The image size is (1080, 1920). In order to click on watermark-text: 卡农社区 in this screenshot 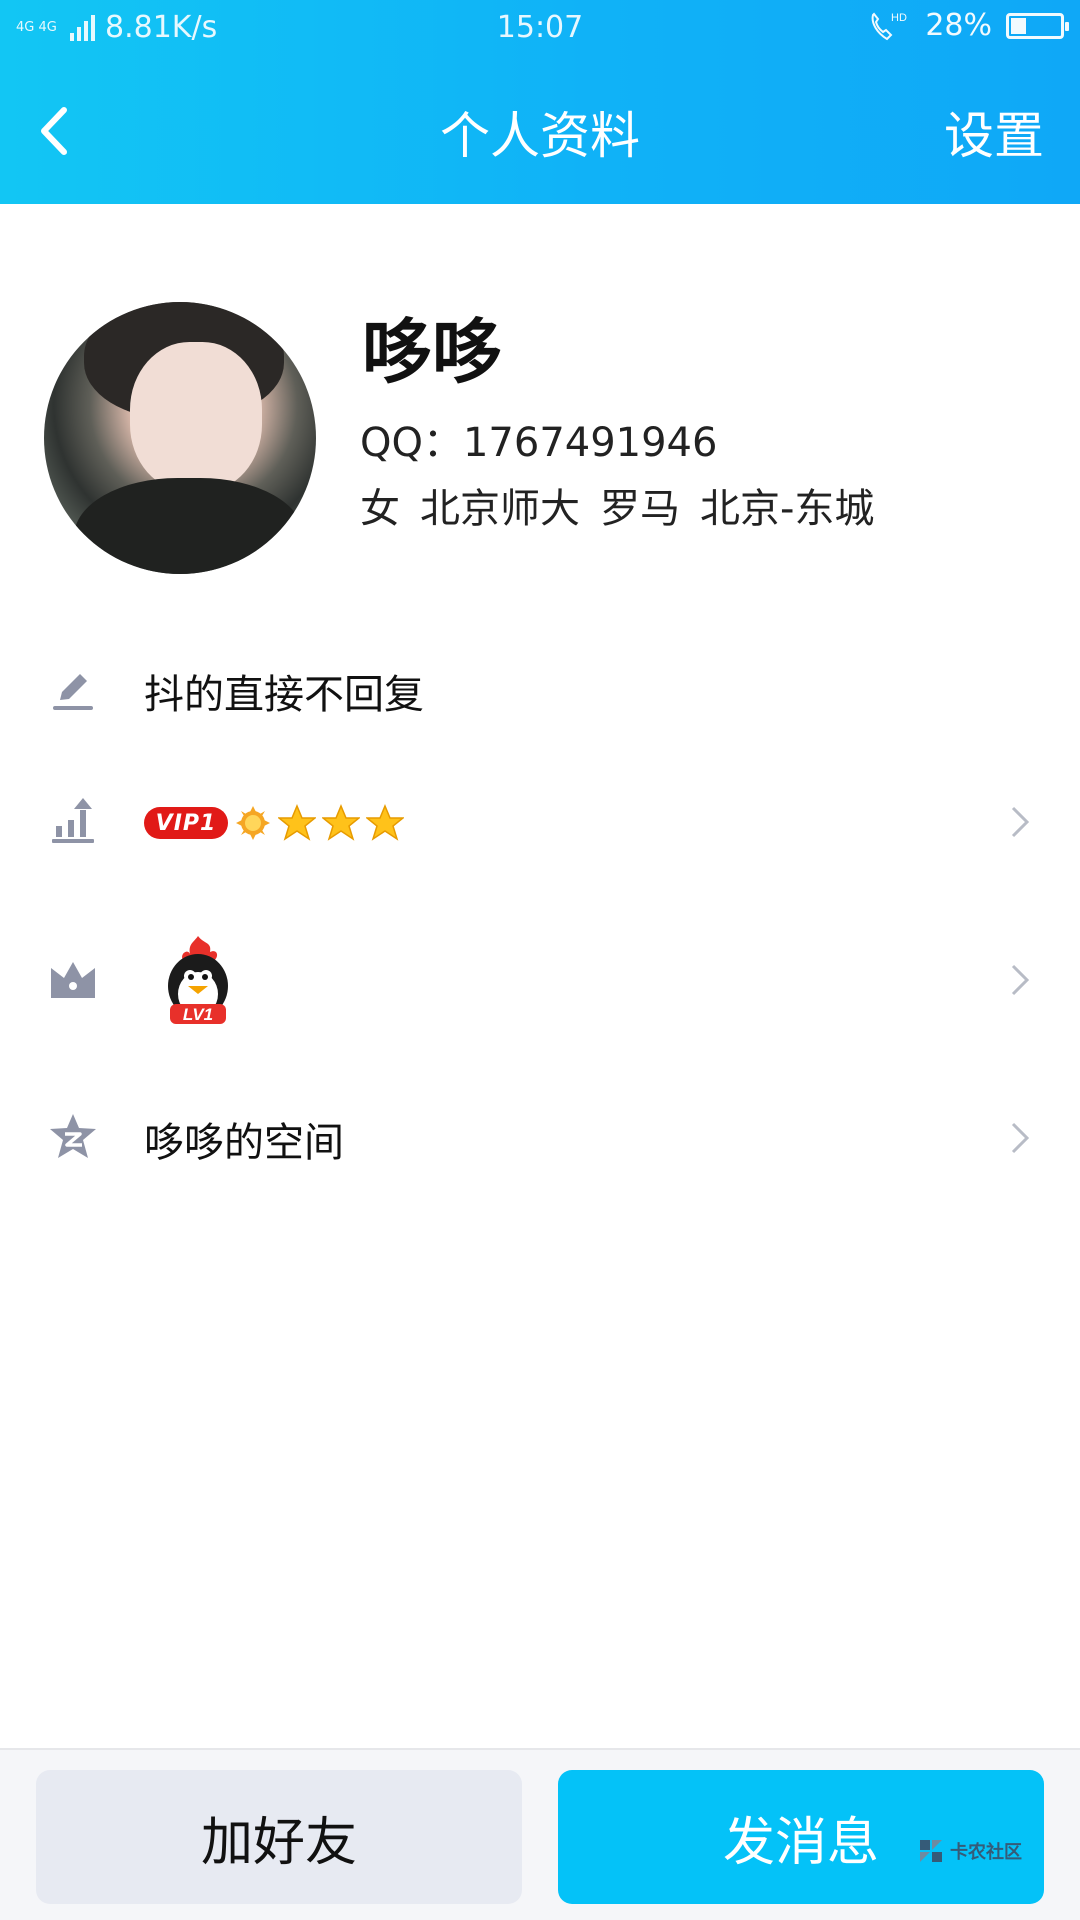, I will do `click(986, 1852)`.